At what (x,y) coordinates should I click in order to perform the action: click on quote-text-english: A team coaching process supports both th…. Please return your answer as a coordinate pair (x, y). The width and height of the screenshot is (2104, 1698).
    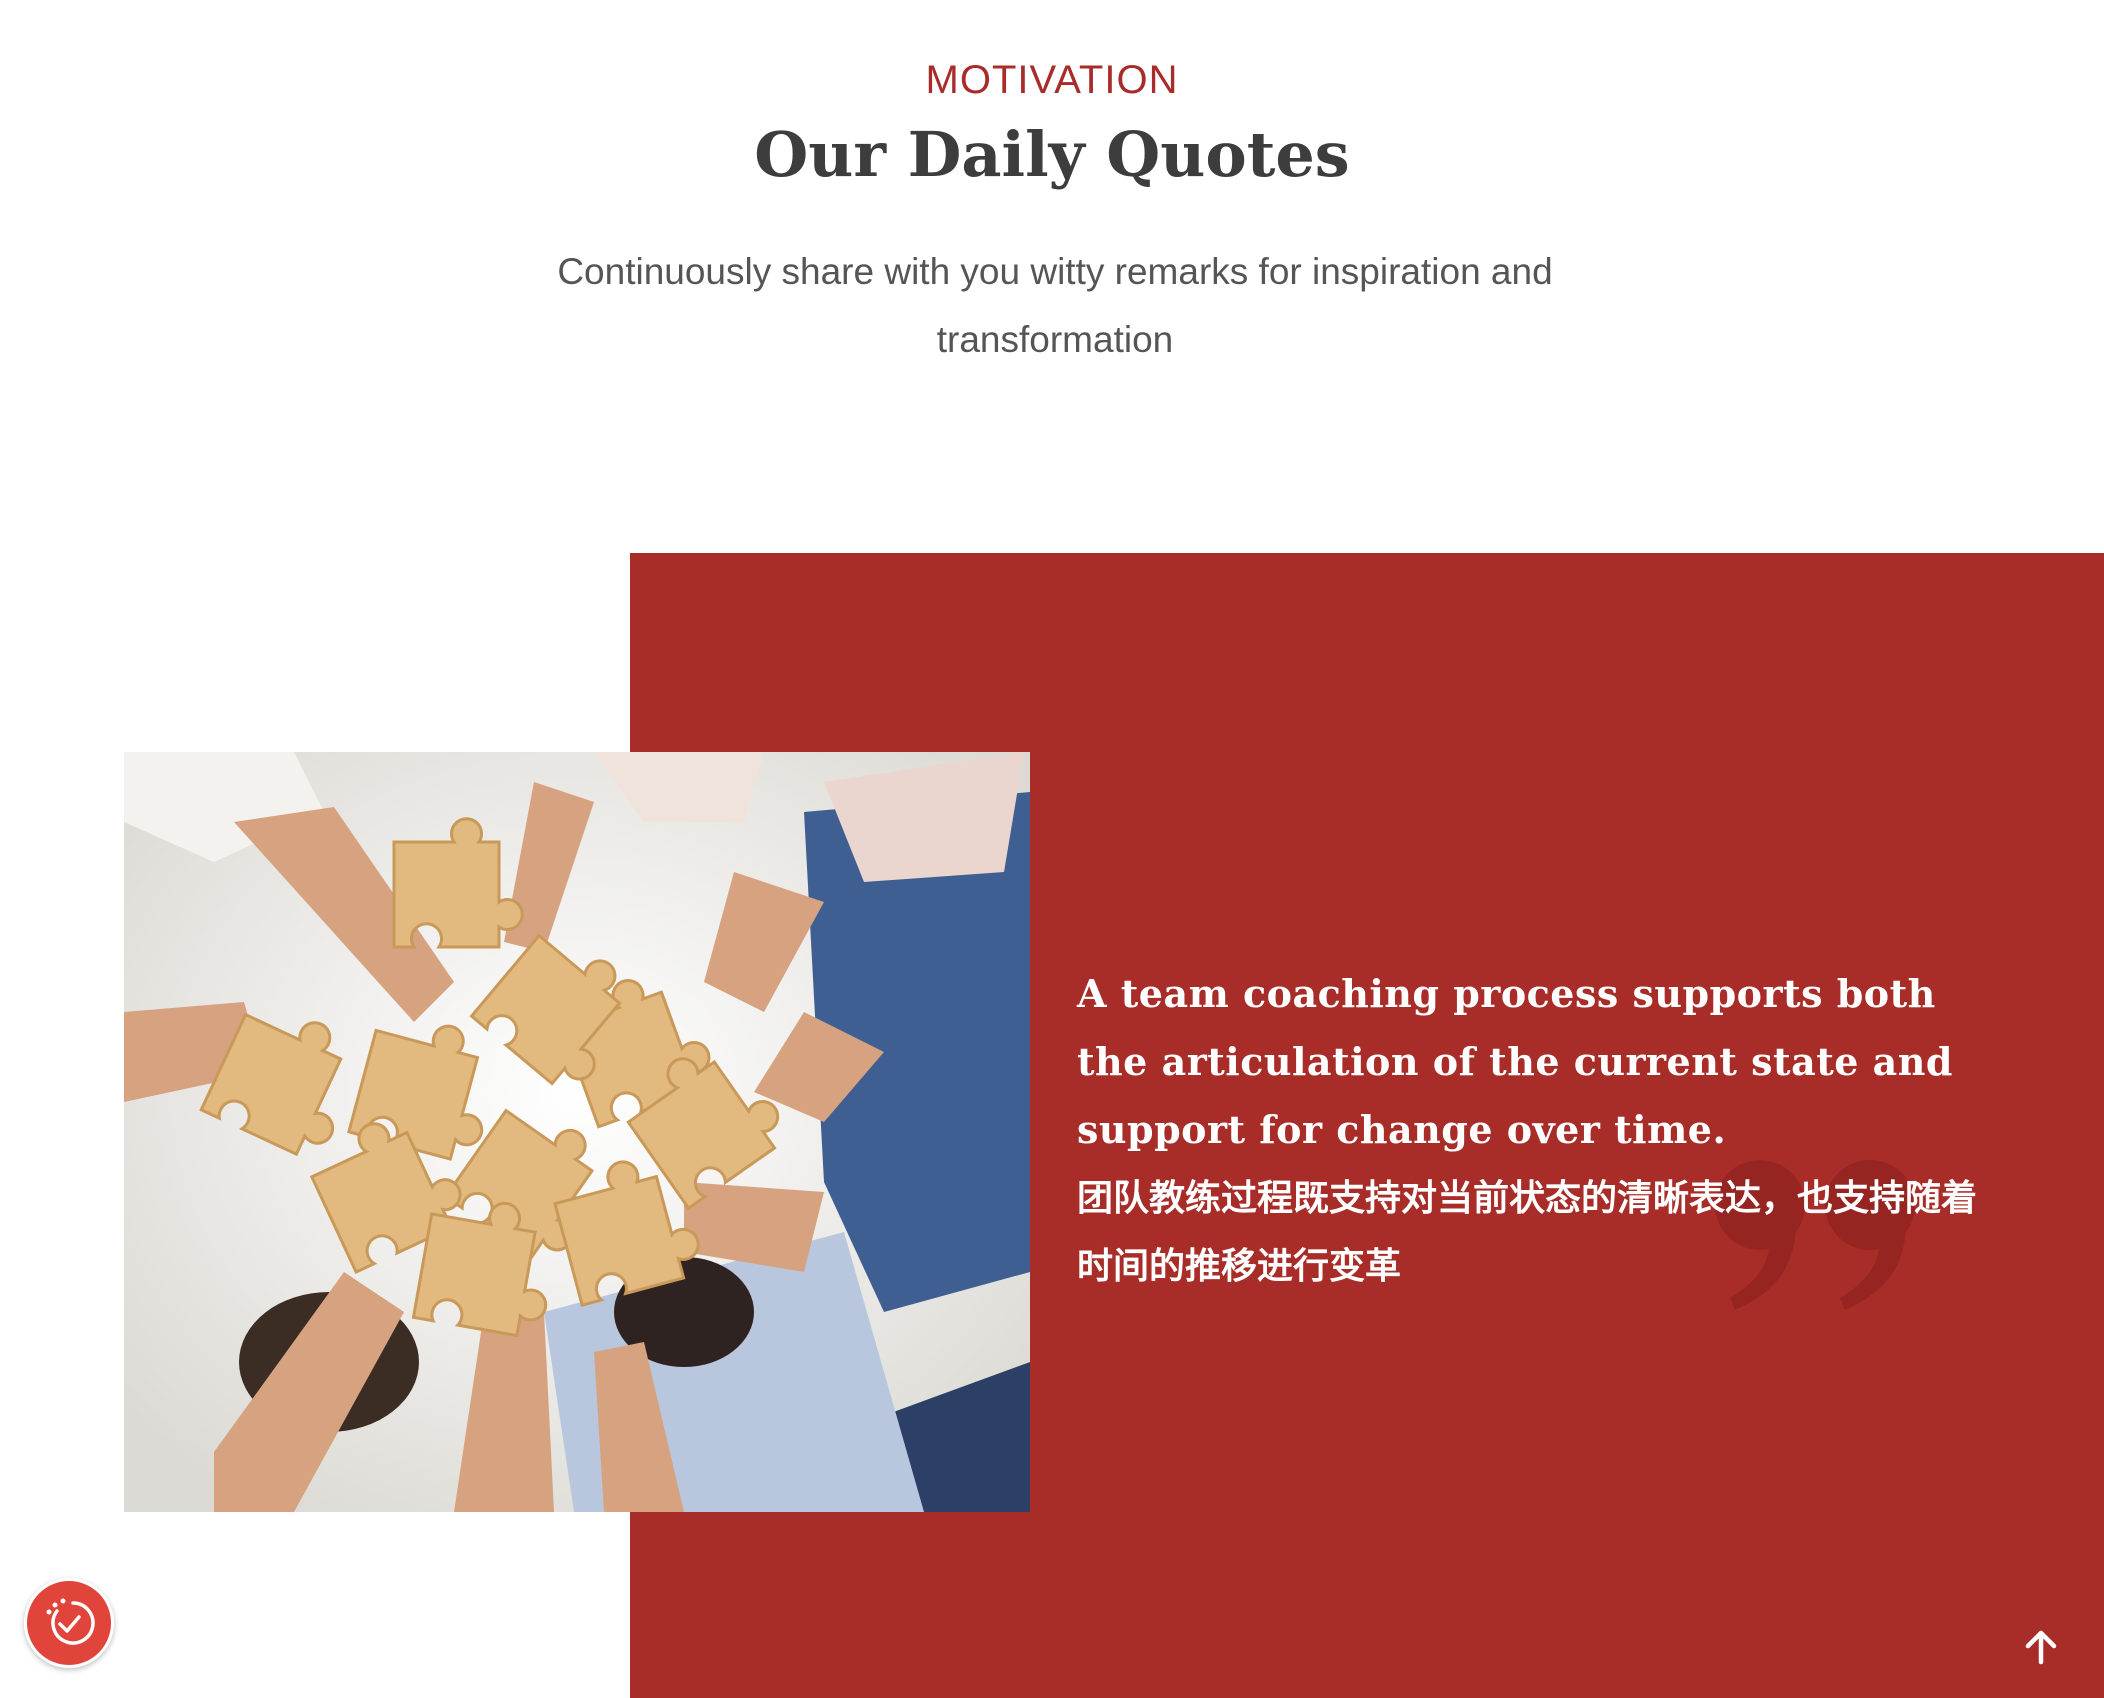
    Looking at the image, I should click on (1515, 1061).